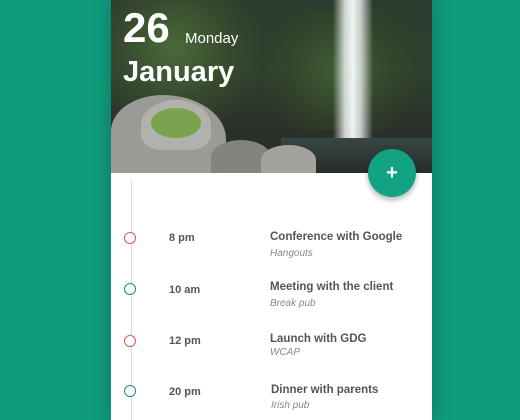  What do you see at coordinates (212, 38) in the screenshot?
I see `date-weekday: Monday` at bounding box center [212, 38].